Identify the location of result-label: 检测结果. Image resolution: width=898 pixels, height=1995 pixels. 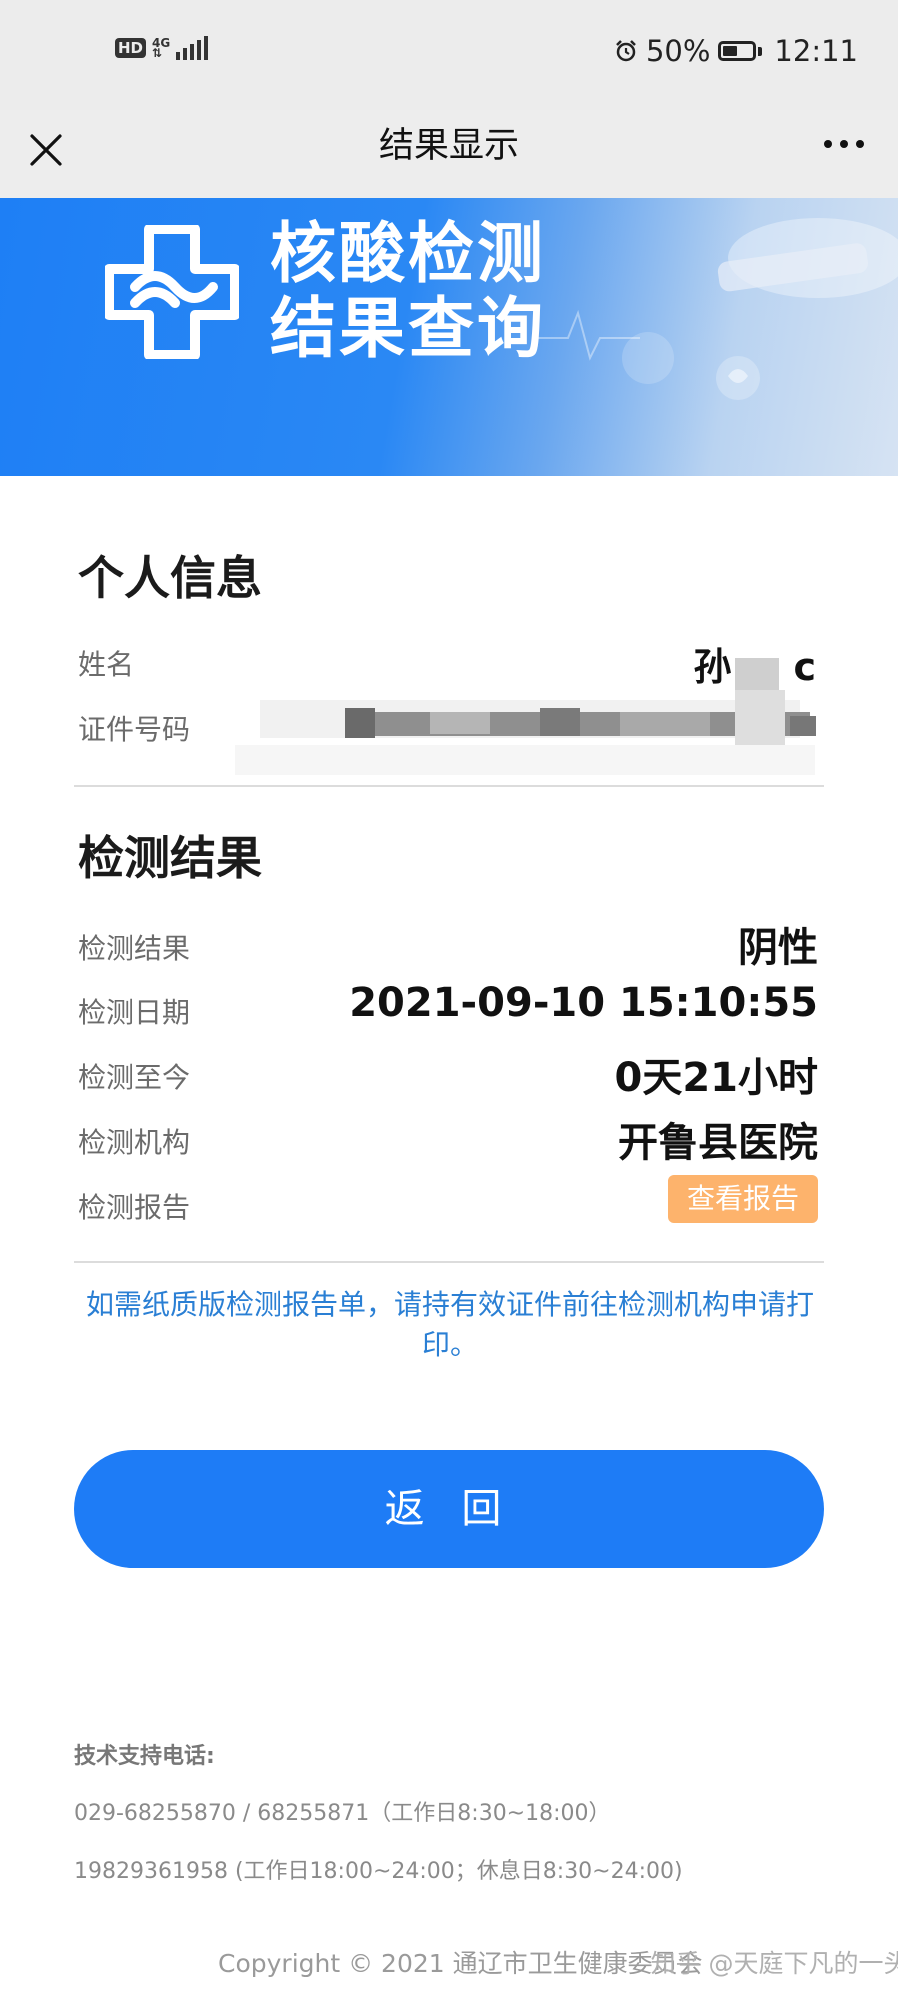
(134, 948).